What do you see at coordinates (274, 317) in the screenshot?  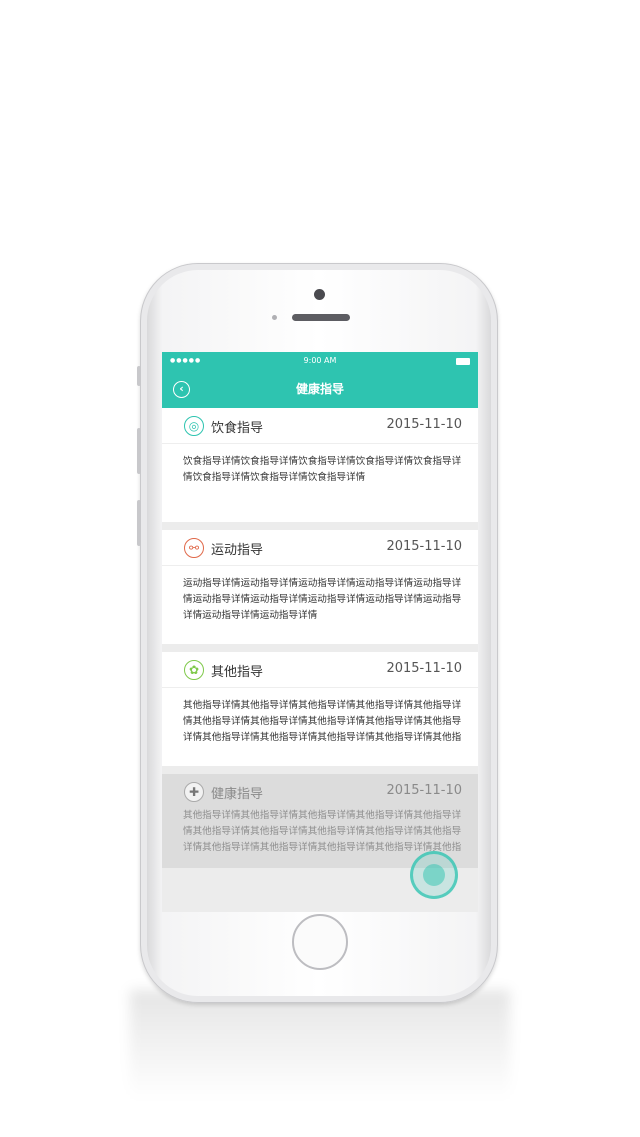 I see `proximity-sensor` at bounding box center [274, 317].